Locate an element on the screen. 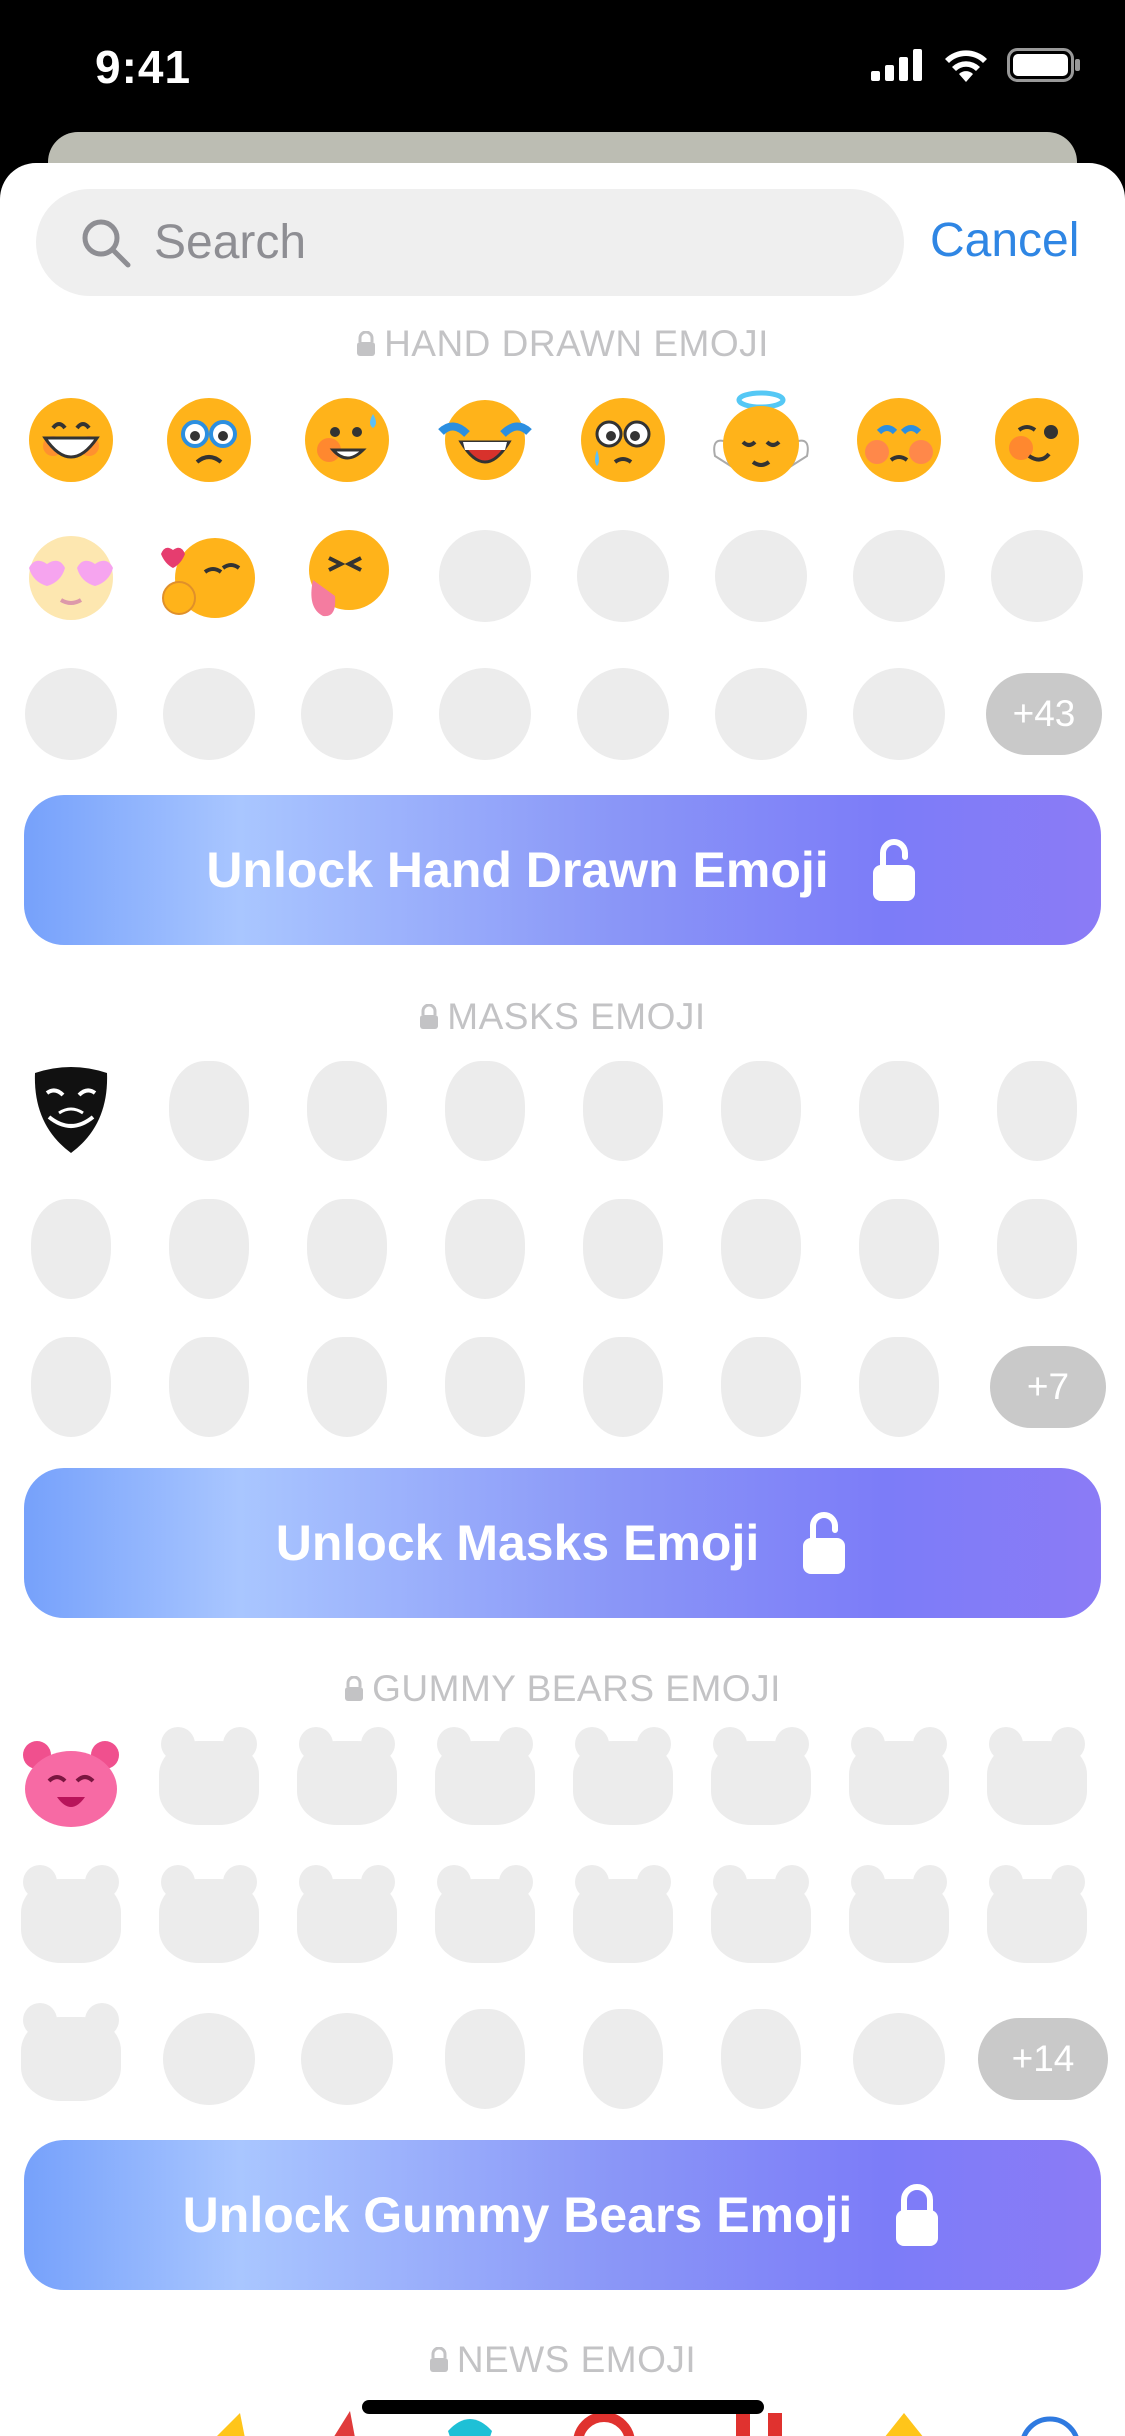 Image resolution: width=1125 pixels, height=2436 pixels. emoji-tears-of-joy is located at coordinates (485, 438).